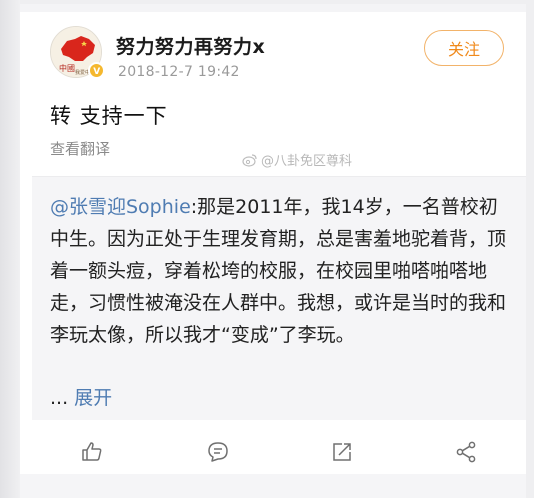 This screenshot has width=534, height=498. I want to click on verified-badge-icon: V, so click(96, 70).